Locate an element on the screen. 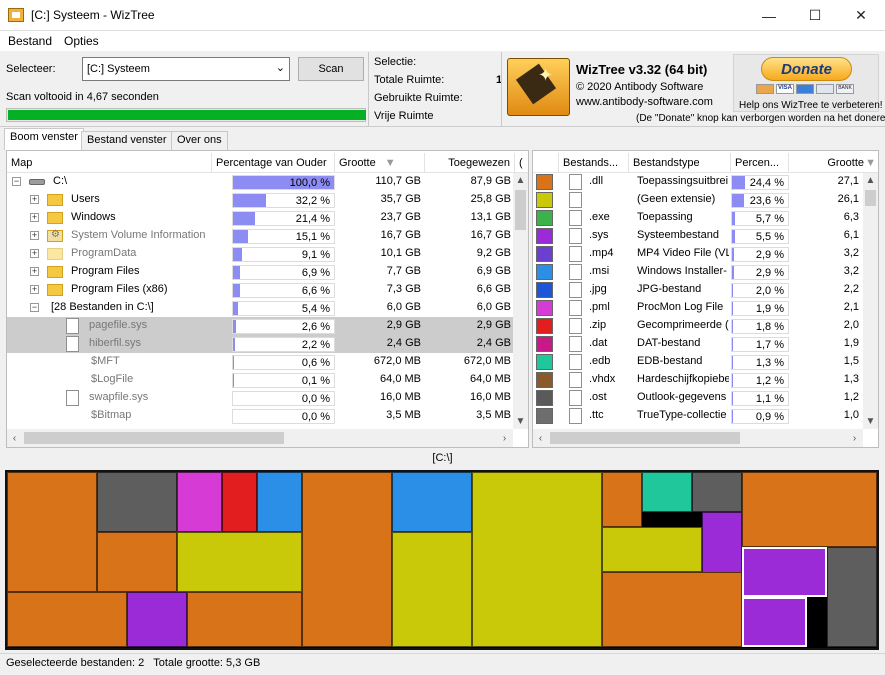  file-type-row: .msi Windows Installer- 2,9 % 3,2 is located at coordinates (698, 272).